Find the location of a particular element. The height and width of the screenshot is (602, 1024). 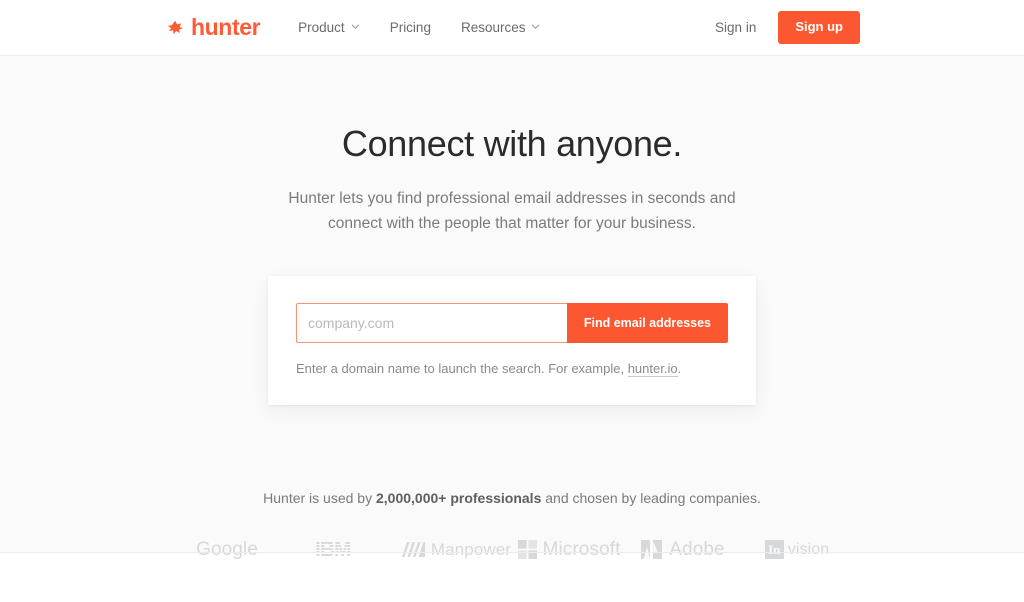

adobe-logo: Adobe is located at coordinates (683, 550).